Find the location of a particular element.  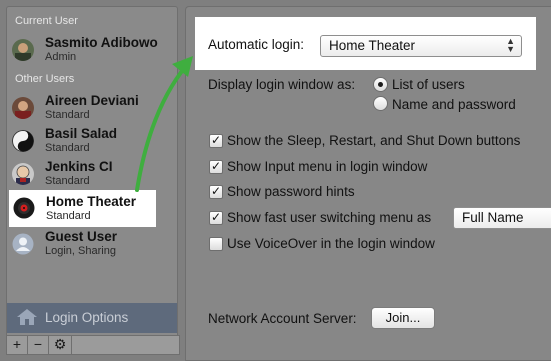

user-item-aireen: Aireen Deviani Standard is located at coordinates (92, 108).